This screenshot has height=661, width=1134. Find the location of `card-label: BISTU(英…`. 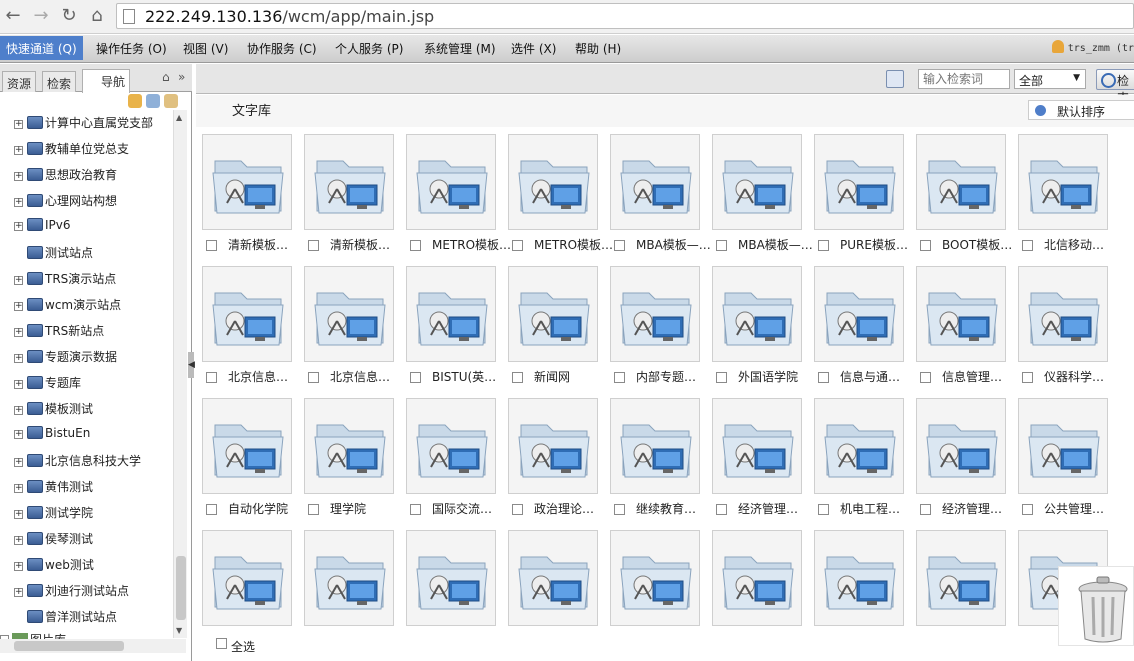

card-label: BISTU(英… is located at coordinates (472, 376).